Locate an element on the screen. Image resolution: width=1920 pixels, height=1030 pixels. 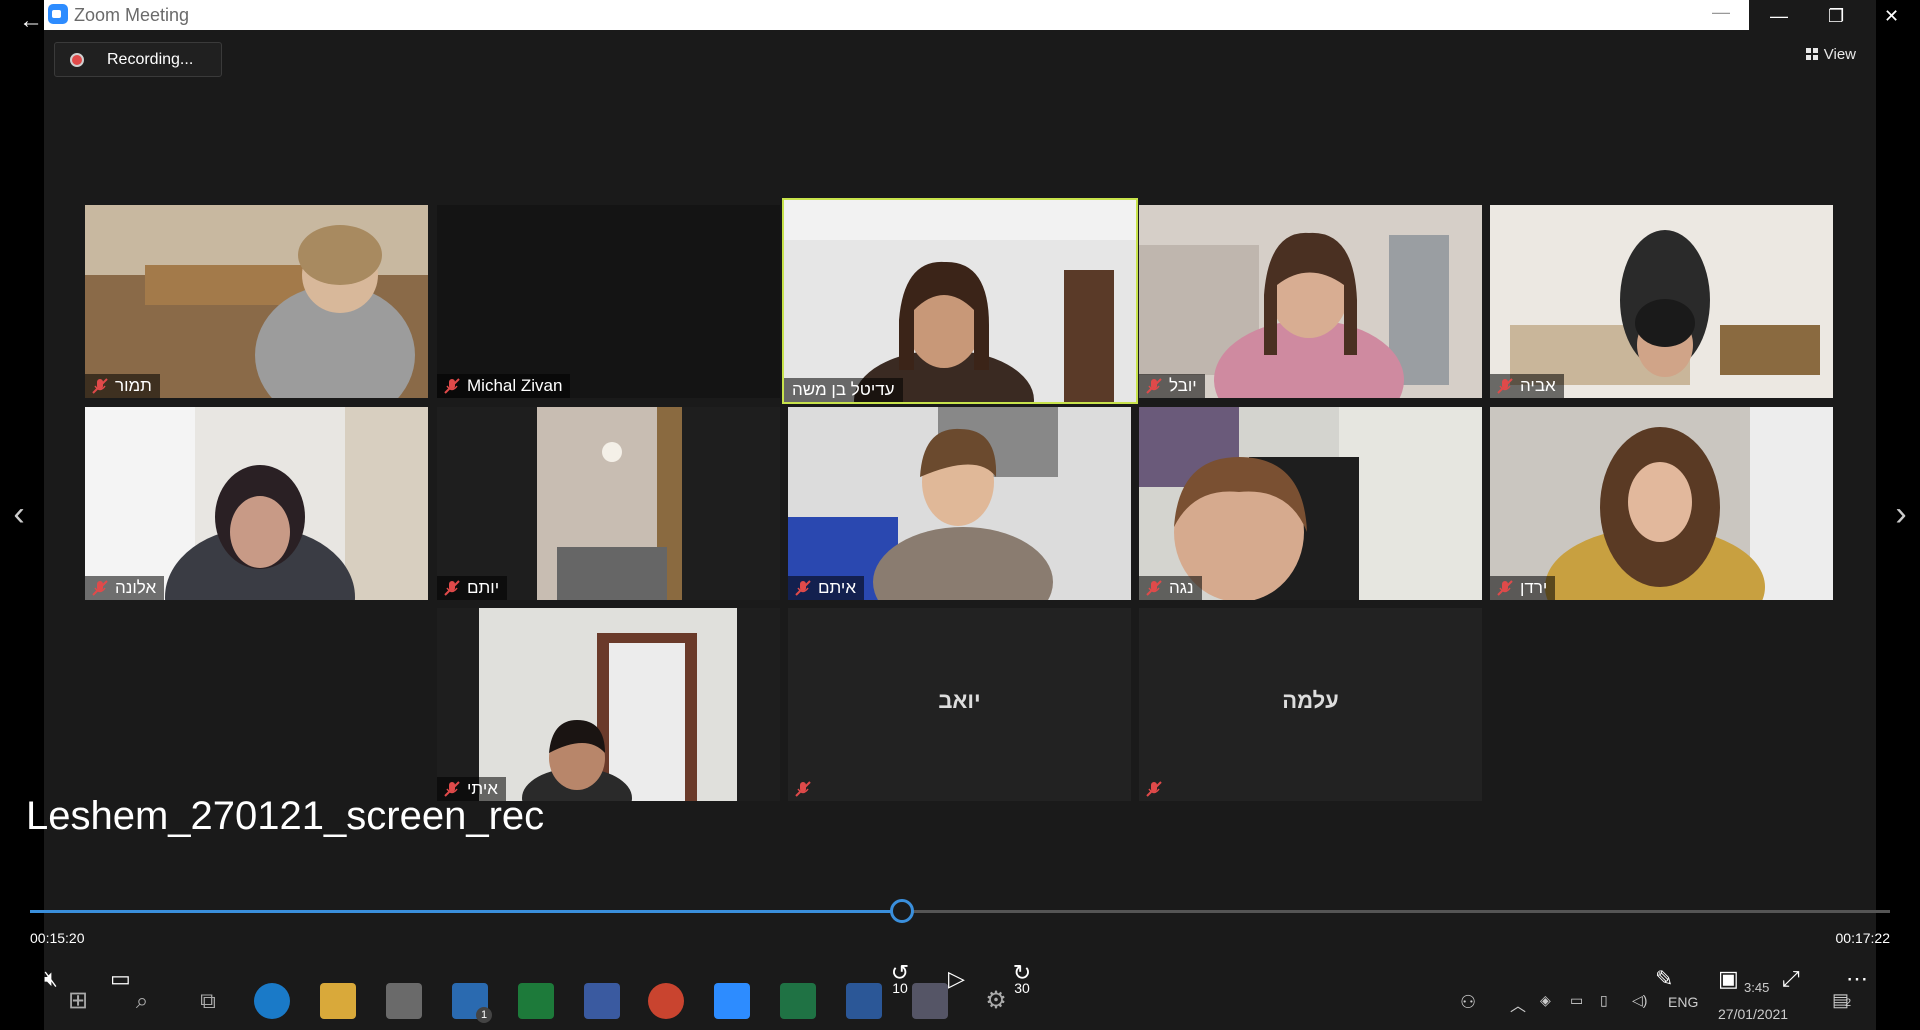
participant-name-centered: עלמה is located at coordinates (1310, 700).